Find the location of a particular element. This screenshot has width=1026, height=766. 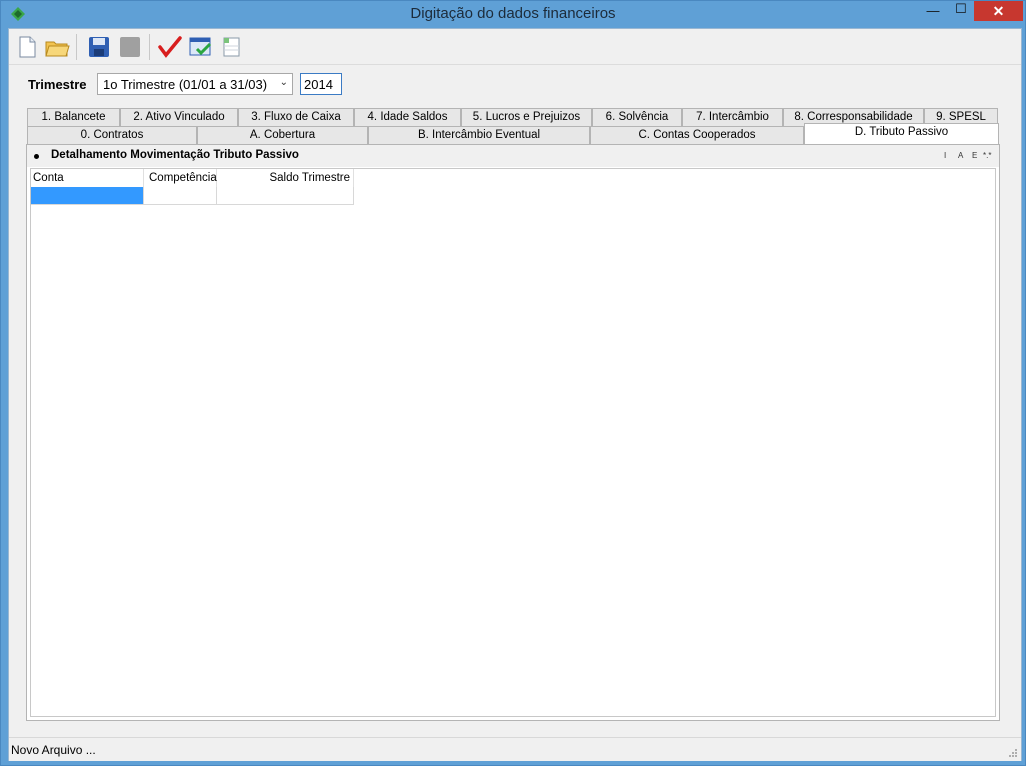

toolbar is located at coordinates (515, 47).